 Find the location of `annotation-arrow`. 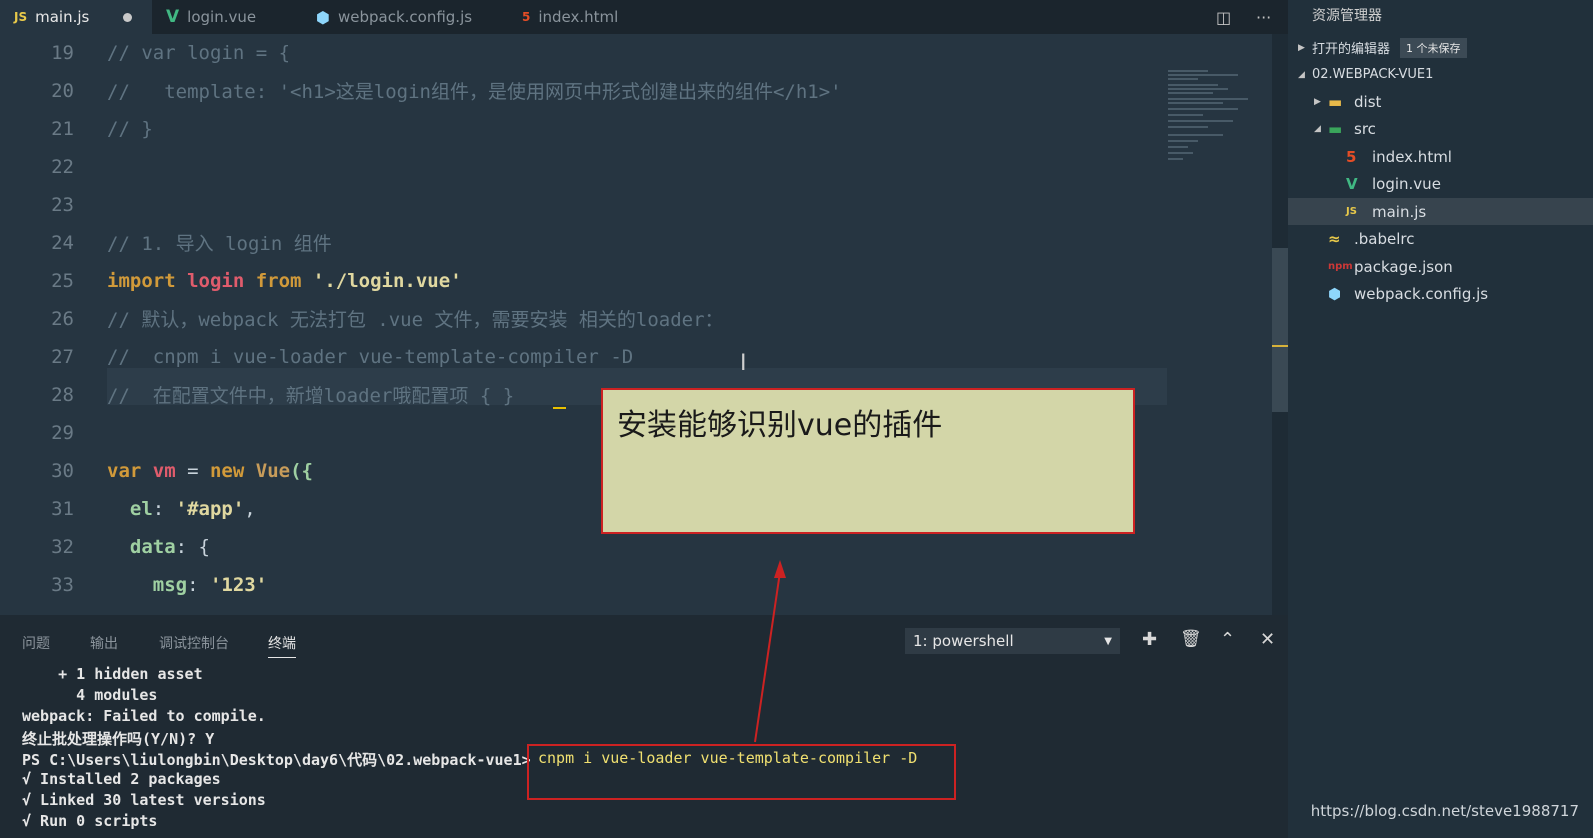

annotation-arrow is located at coordinates (770, 651).